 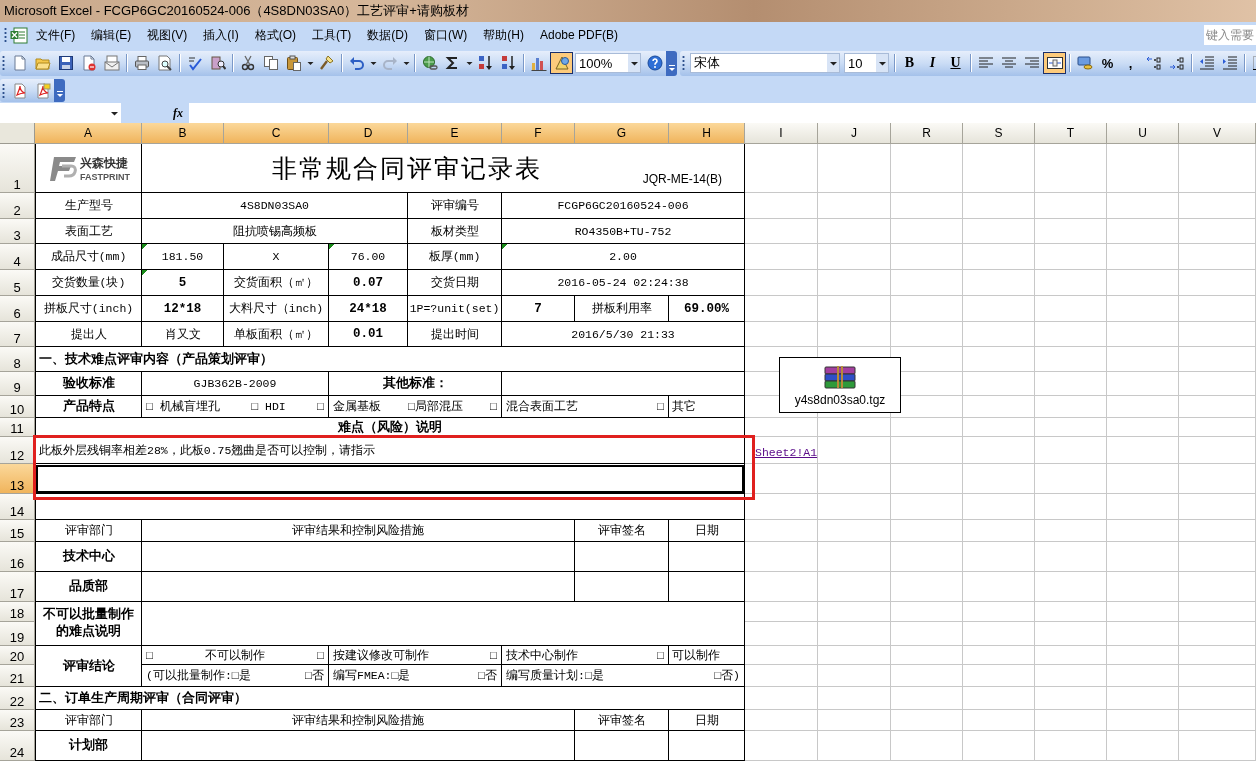 What do you see at coordinates (276, 309) in the screenshot?
I see `table-cell: 大料尺寸（inch)` at bounding box center [276, 309].